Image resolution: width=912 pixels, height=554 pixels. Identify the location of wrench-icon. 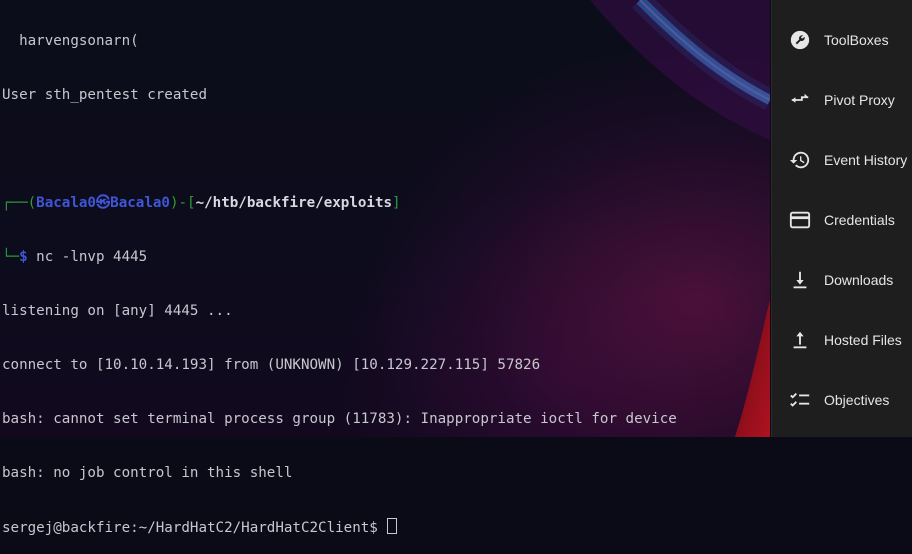
(800, 40).